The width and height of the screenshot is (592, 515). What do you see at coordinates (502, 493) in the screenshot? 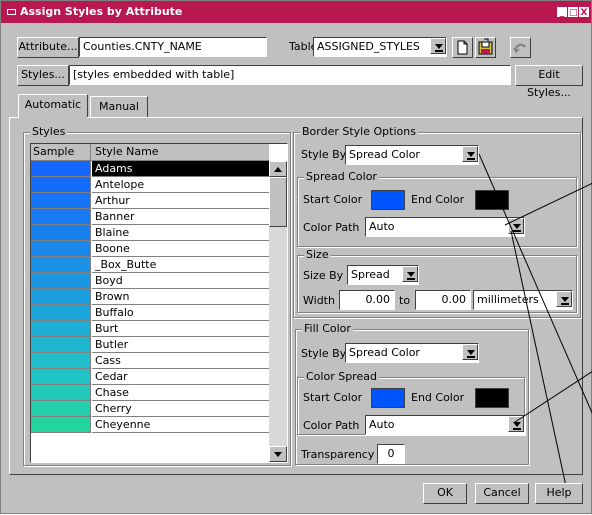
I see `cancel-button: Cancel` at bounding box center [502, 493].